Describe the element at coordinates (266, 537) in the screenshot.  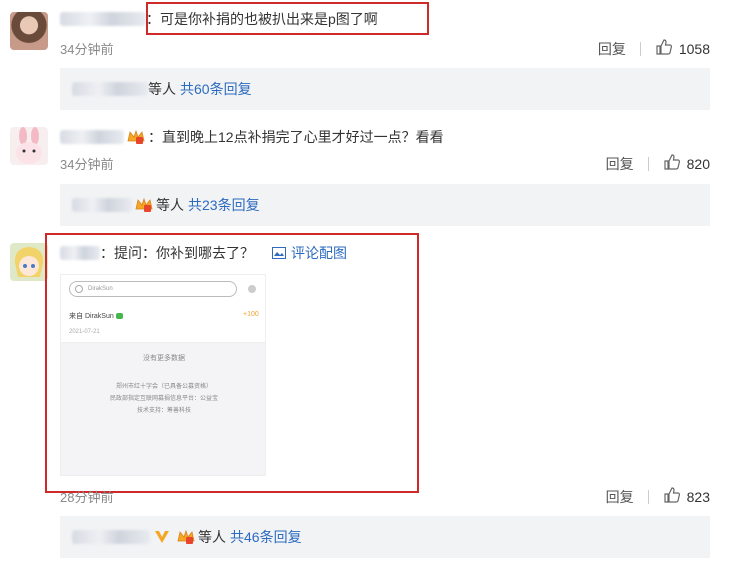
I see `view-replies-link: 共46条回复` at that location.